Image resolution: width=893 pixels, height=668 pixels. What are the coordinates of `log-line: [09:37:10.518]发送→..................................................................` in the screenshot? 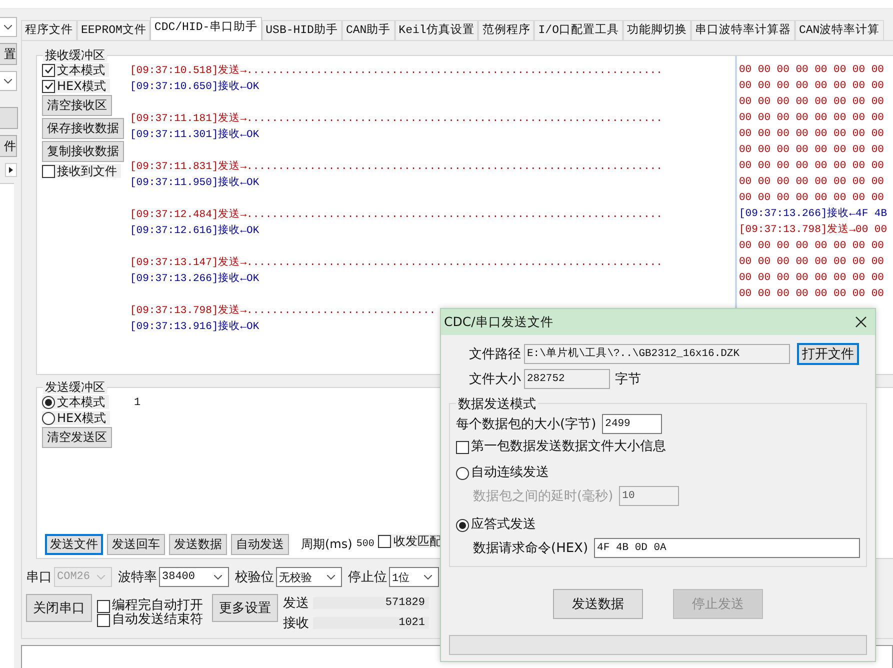 It's located at (396, 71).